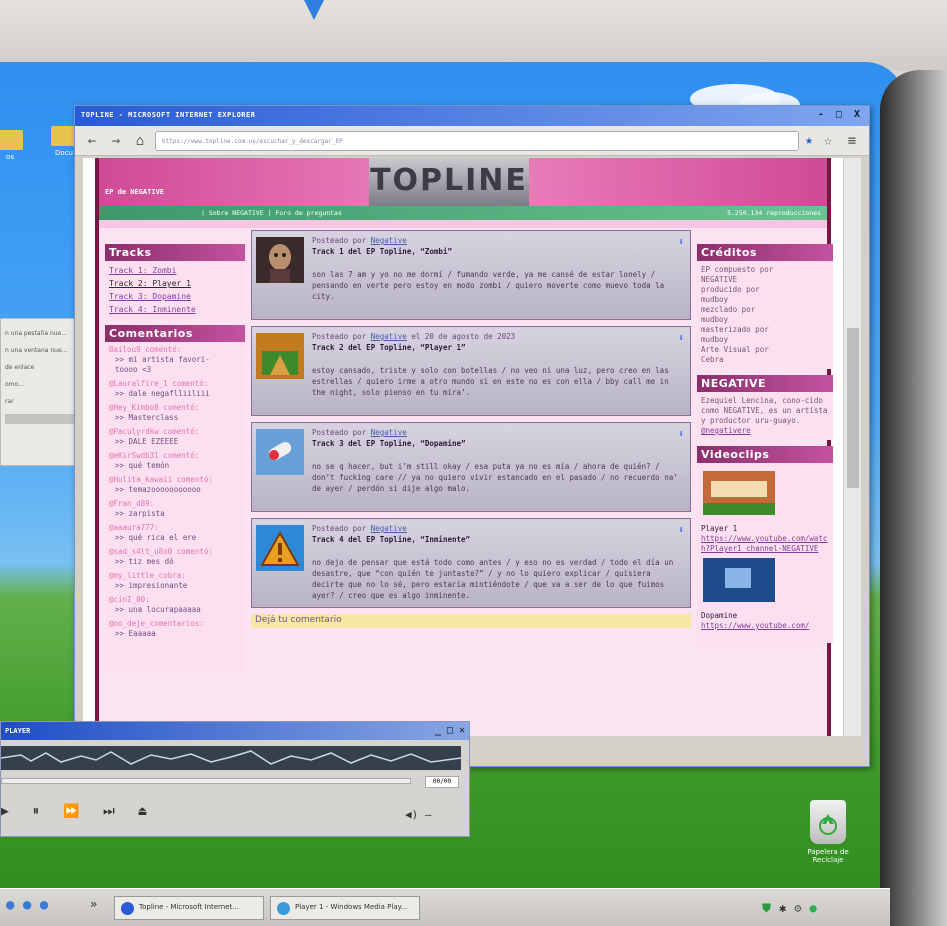 The height and width of the screenshot is (926, 947). Describe the element at coordinates (828, 141) in the screenshot. I see `favorites-icon: ☆` at that location.